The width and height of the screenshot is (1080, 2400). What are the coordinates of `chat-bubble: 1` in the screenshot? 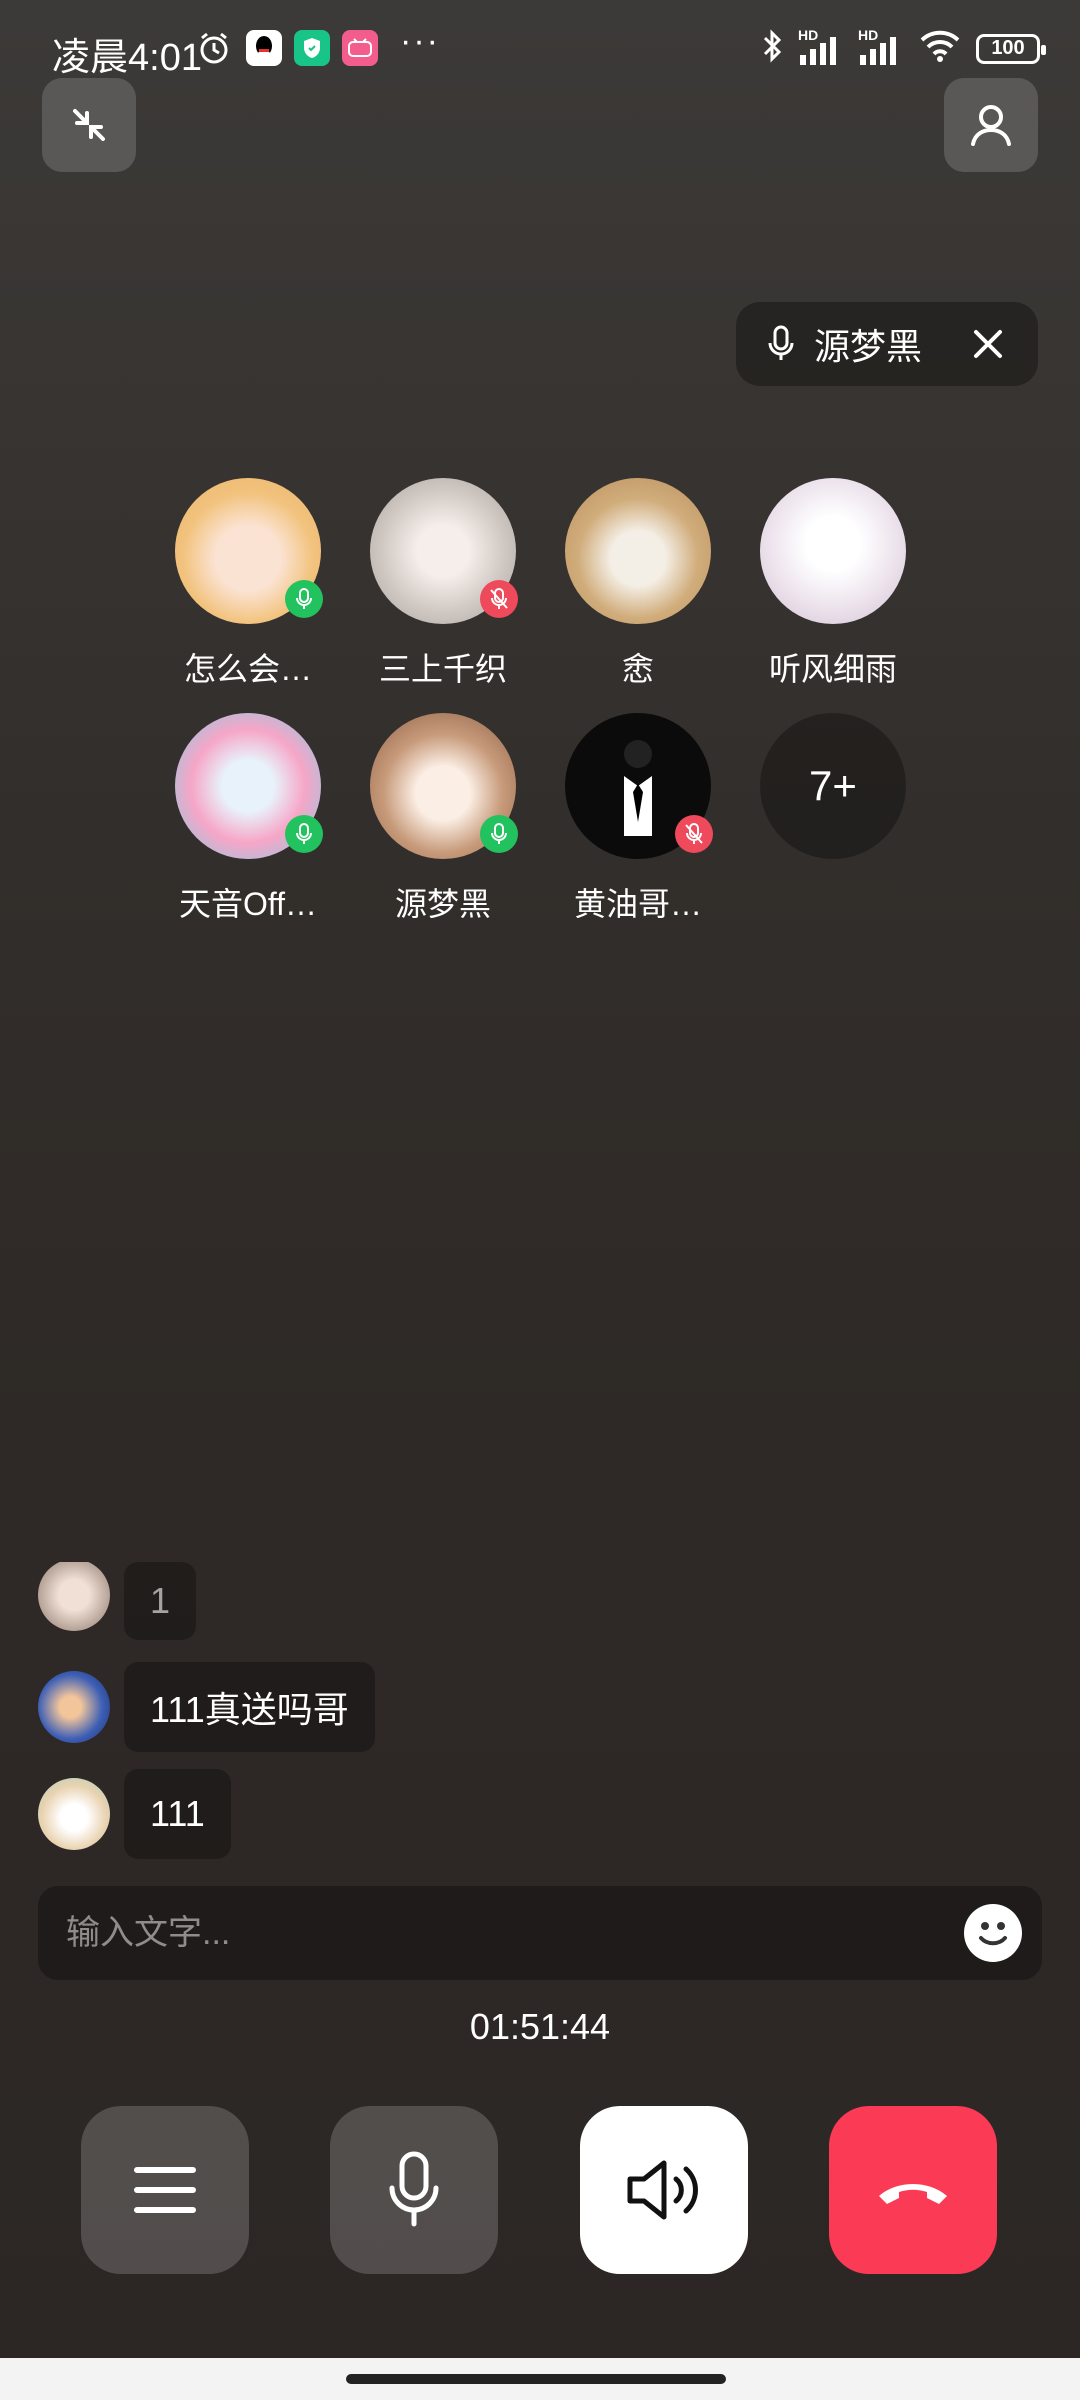 It's located at (160, 1601).